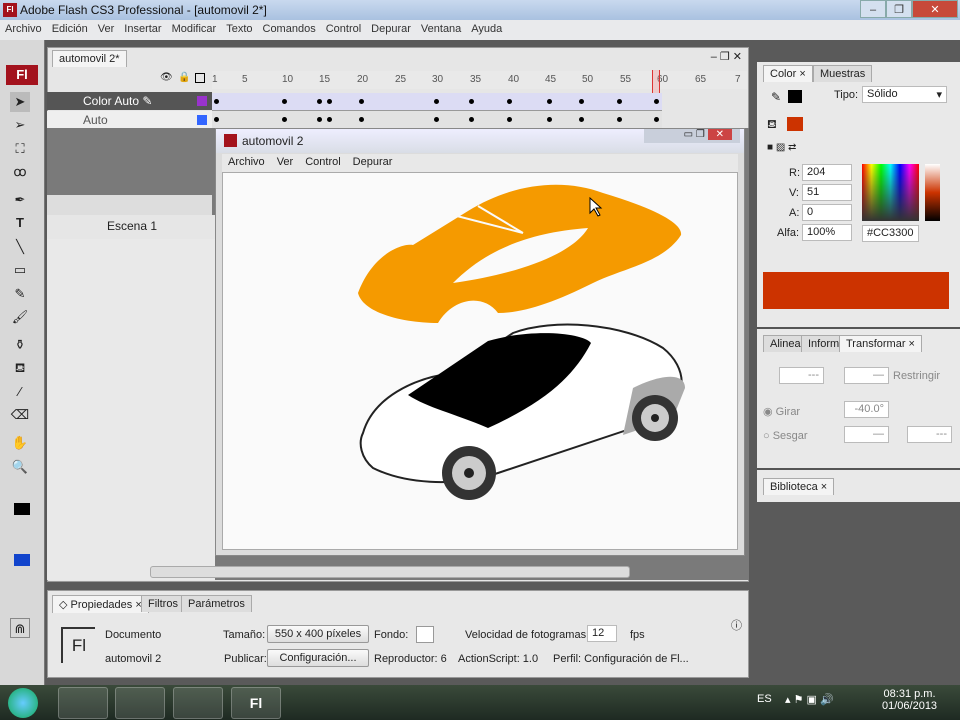  What do you see at coordinates (20, 317) in the screenshot?
I see `brush-tool-icon: 🖌` at bounding box center [20, 317].